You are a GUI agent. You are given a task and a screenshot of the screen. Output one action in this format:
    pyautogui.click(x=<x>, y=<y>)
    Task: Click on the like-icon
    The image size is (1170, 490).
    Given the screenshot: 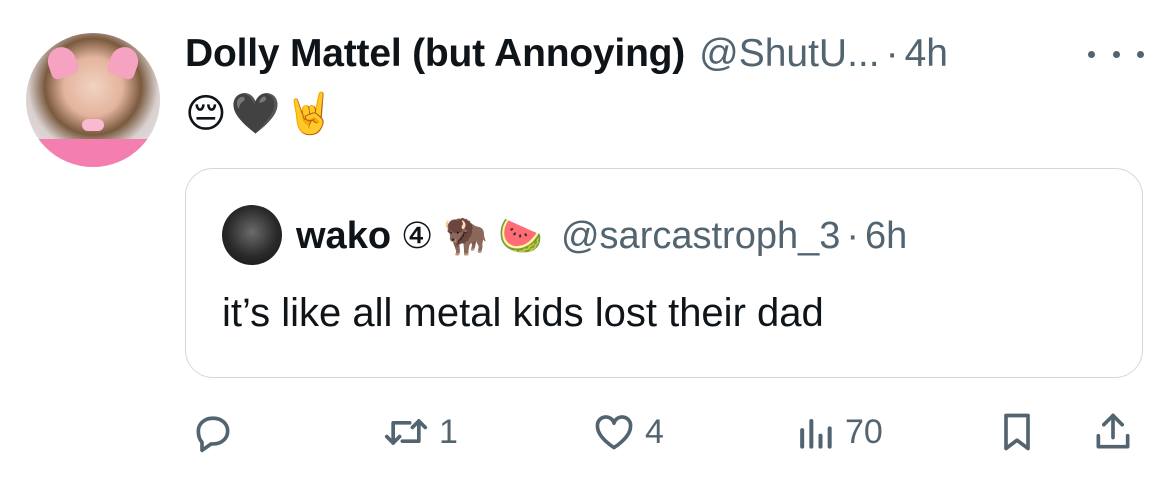 What is the action you would take?
    pyautogui.click(x=614, y=432)
    